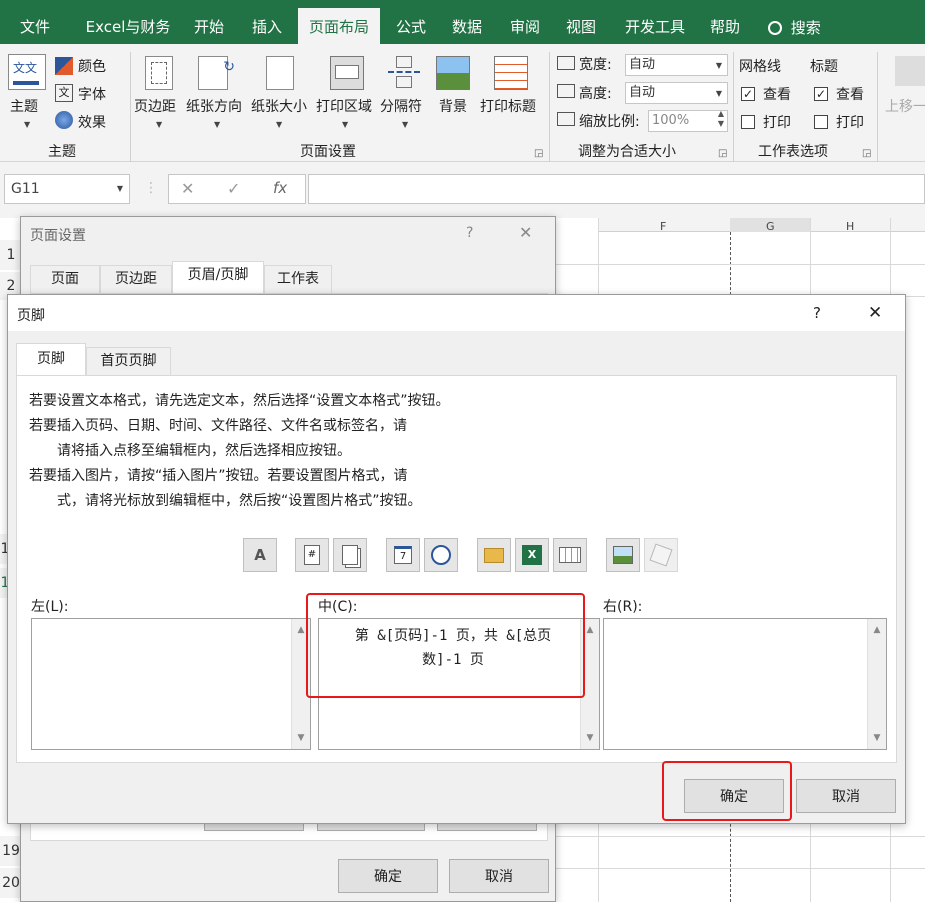  I want to click on scroll-up-icon: ▲, so click(877, 630).